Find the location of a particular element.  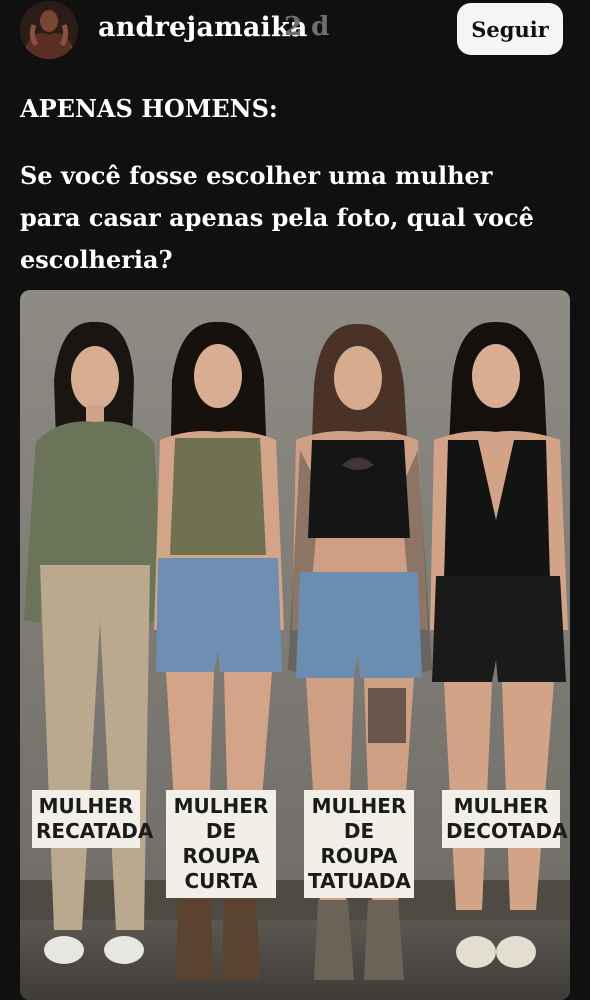

post-title: APENAS HOMENS: is located at coordinates (149, 108).